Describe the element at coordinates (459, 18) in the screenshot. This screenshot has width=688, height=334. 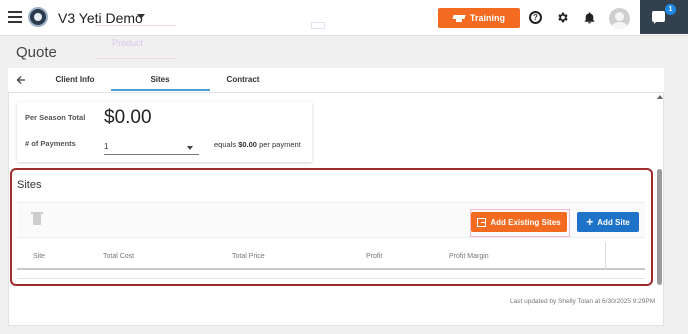
I see `graduation-cap-icon` at that location.